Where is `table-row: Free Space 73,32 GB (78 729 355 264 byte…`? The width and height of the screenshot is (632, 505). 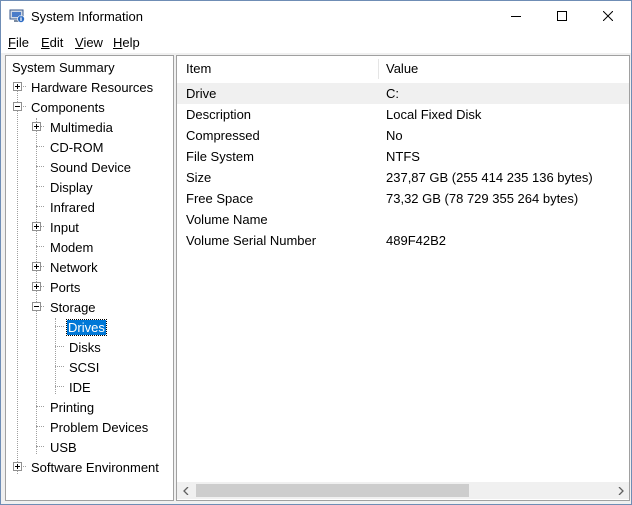
table-row: Free Space 73,32 GB (78 729 355 264 byte… is located at coordinates (403, 198).